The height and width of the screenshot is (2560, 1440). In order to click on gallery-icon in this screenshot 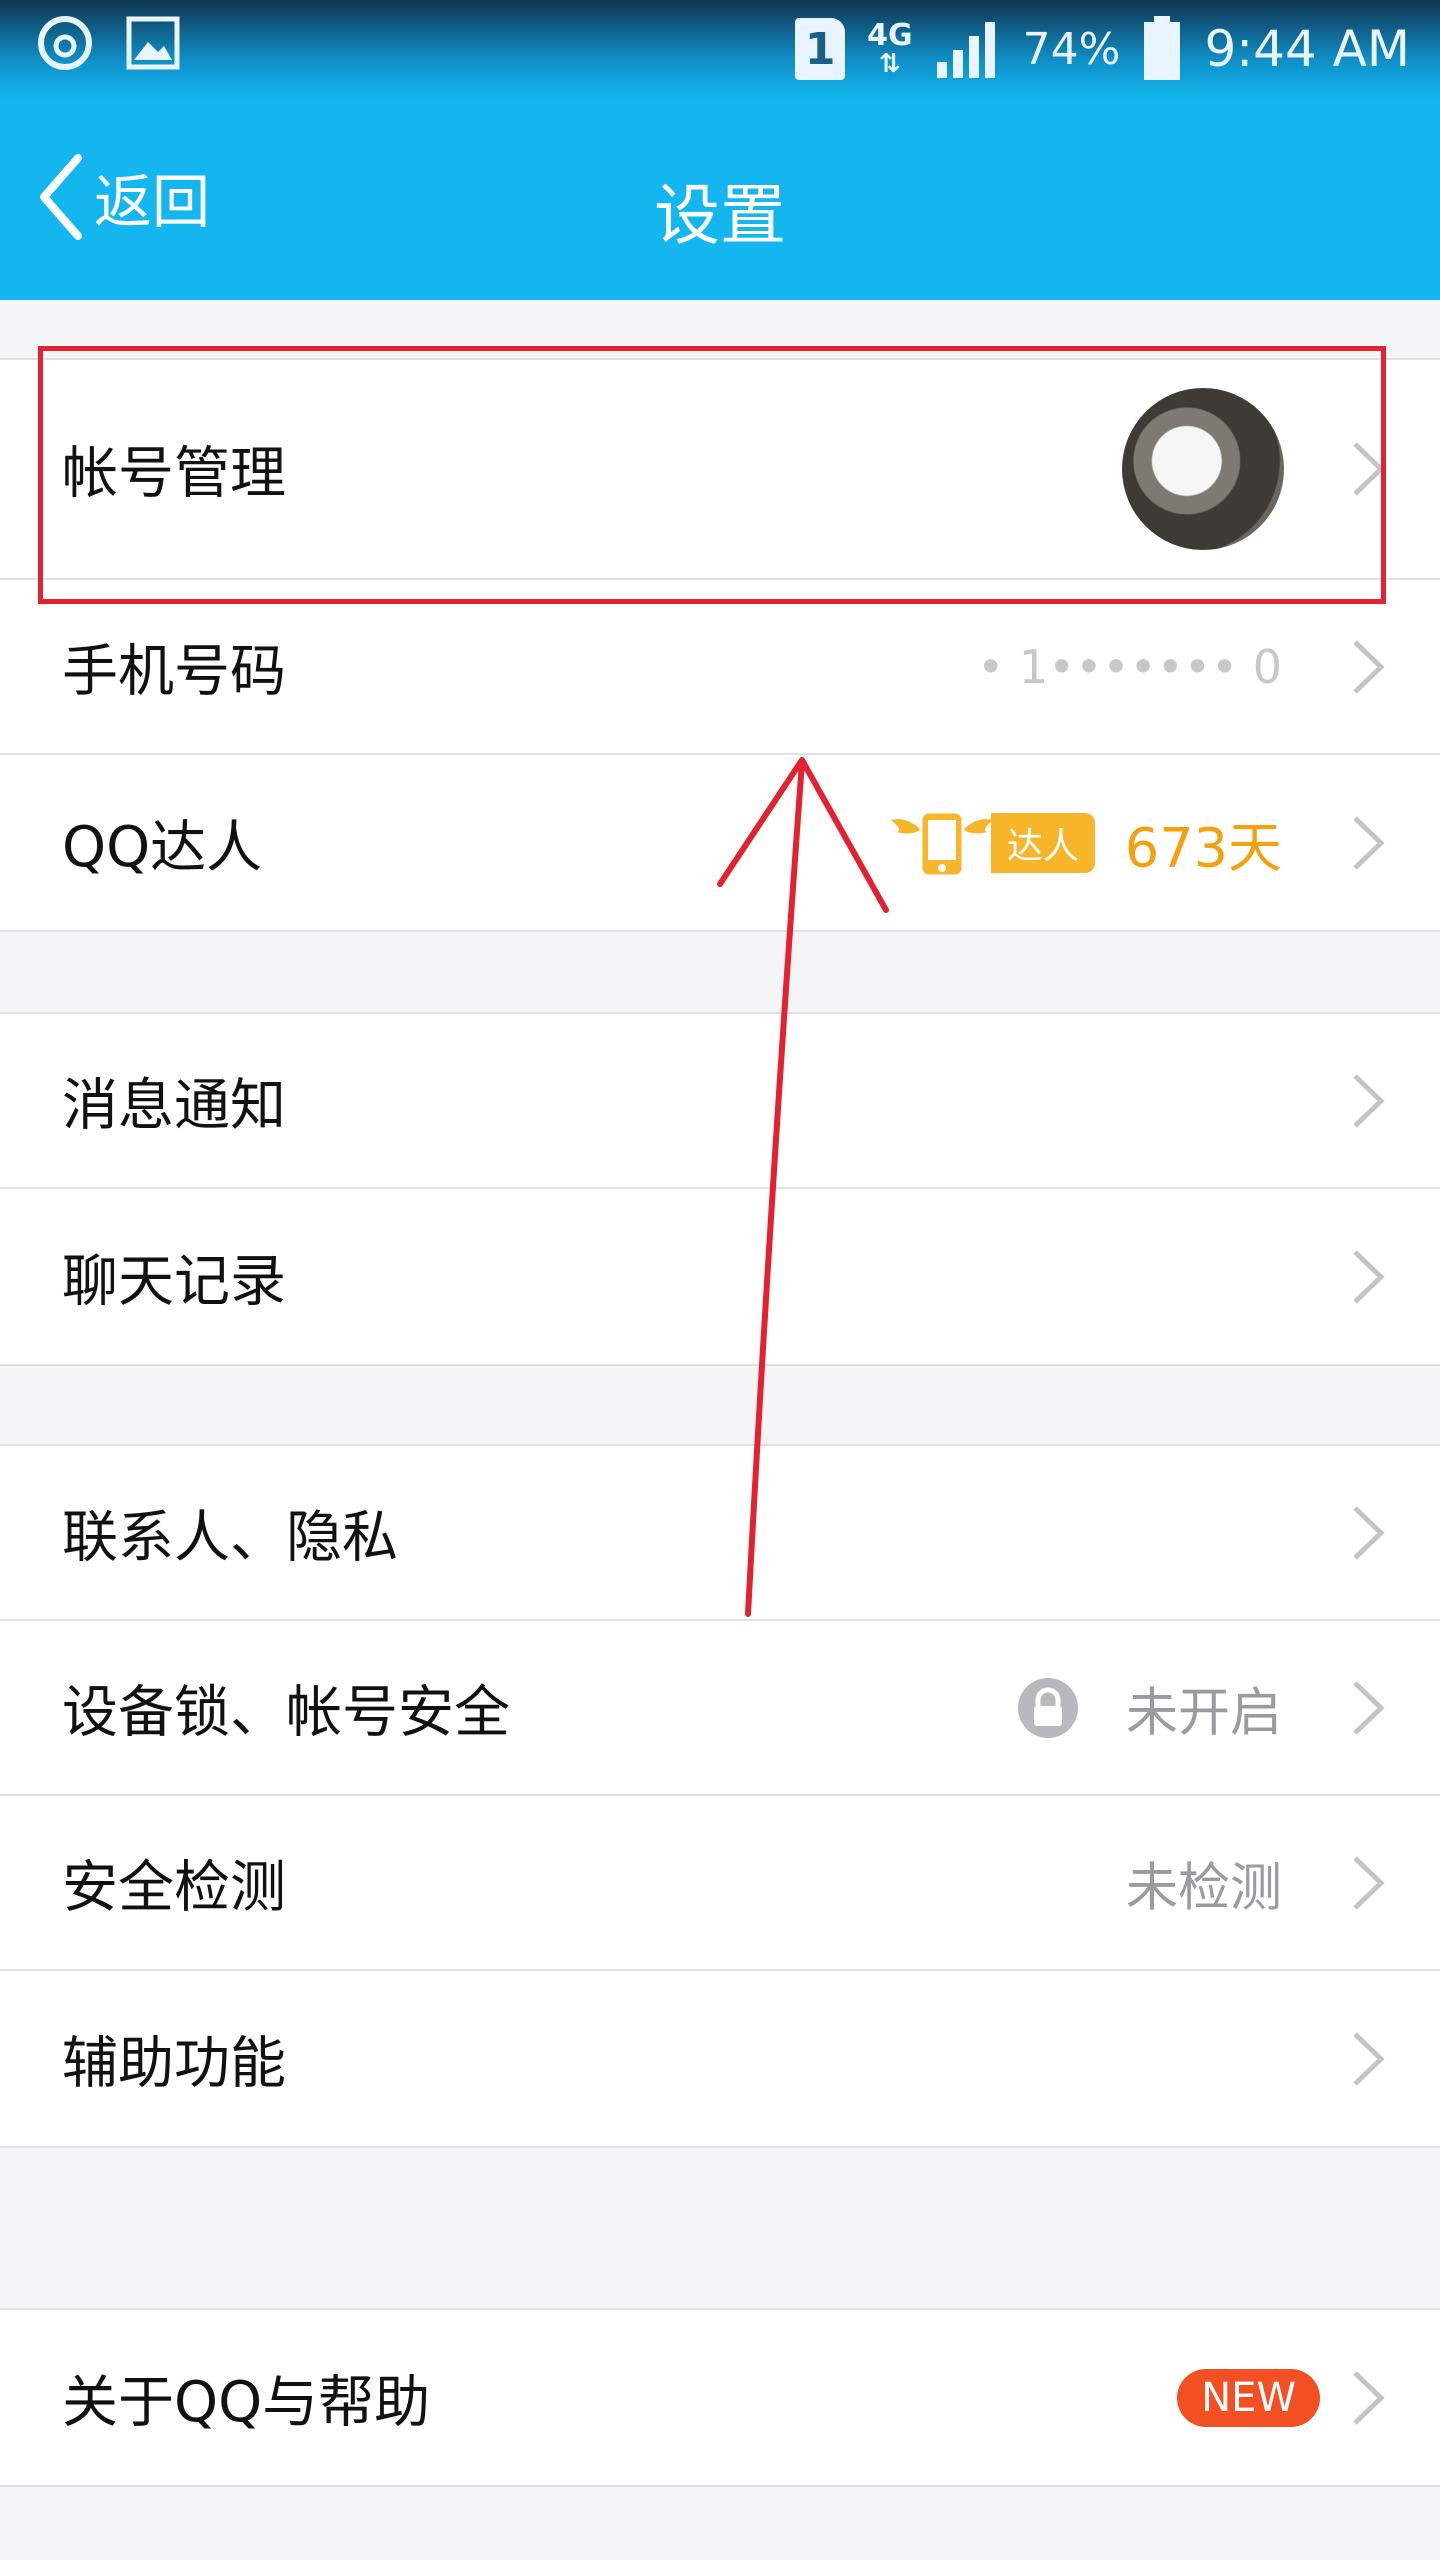, I will do `click(153, 43)`.